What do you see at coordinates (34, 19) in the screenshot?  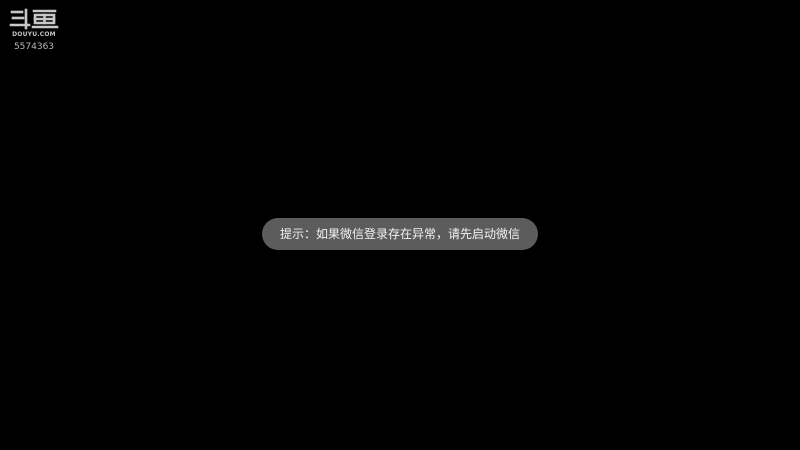 I see `douyu-logo-icon: 斗鱼` at bounding box center [34, 19].